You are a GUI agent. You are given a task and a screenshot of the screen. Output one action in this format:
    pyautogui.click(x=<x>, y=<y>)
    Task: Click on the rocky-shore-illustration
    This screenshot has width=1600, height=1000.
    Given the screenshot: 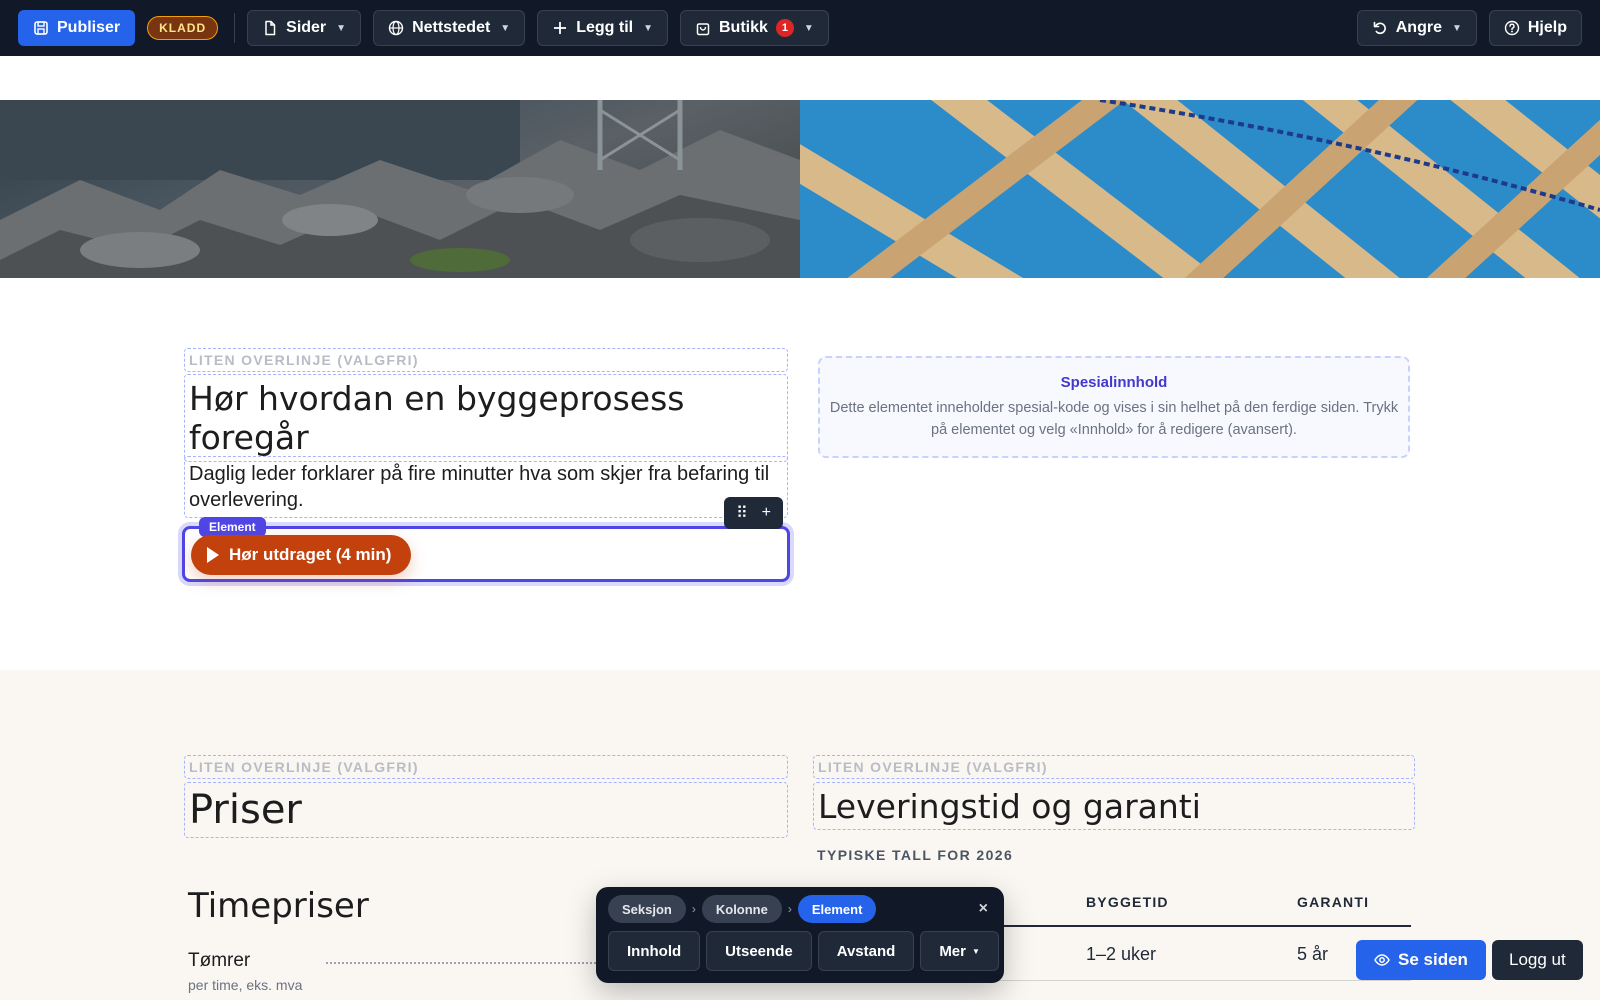 What is the action you would take?
    pyautogui.click(x=400, y=189)
    